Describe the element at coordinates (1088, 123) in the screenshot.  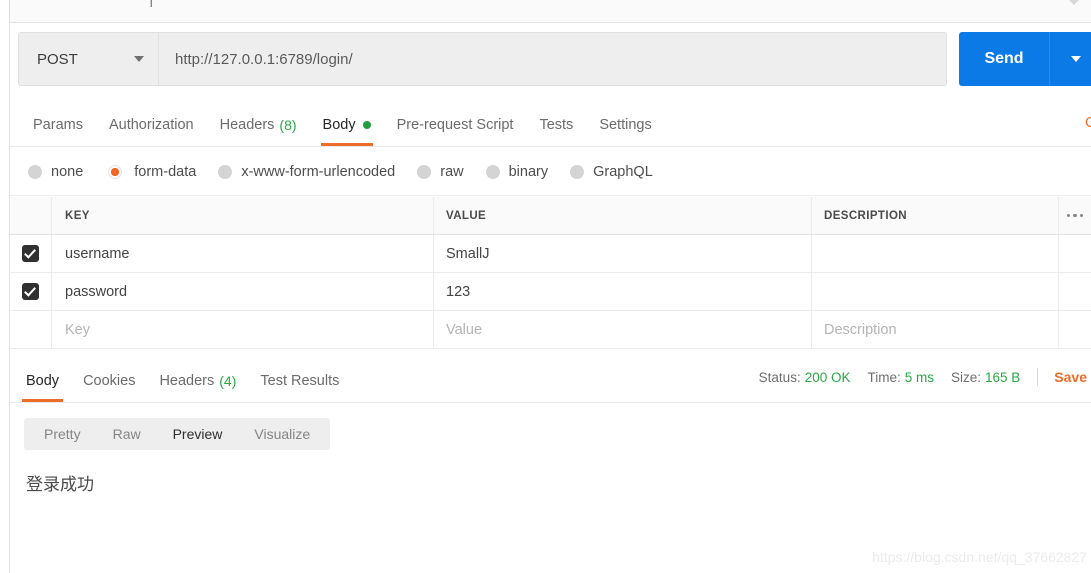
I see `cookies-link: Cookies` at that location.